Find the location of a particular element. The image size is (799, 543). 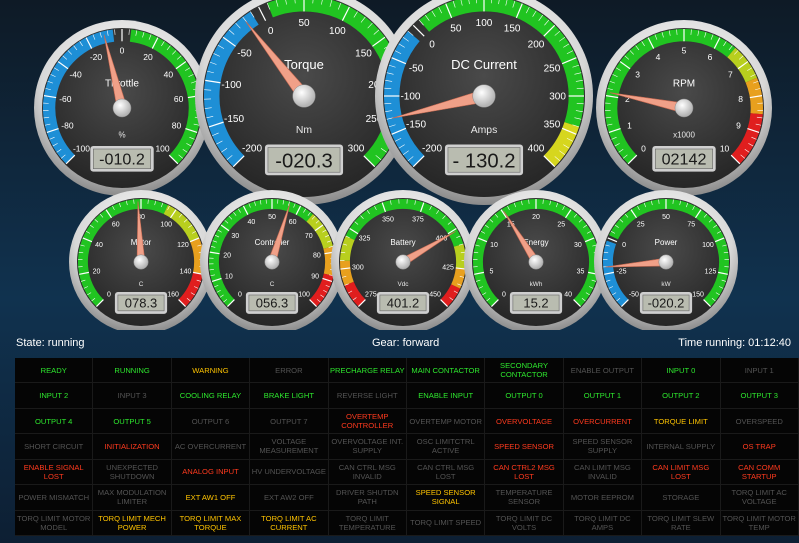

status-cell: INITIALIZATION is located at coordinates (132, 447).